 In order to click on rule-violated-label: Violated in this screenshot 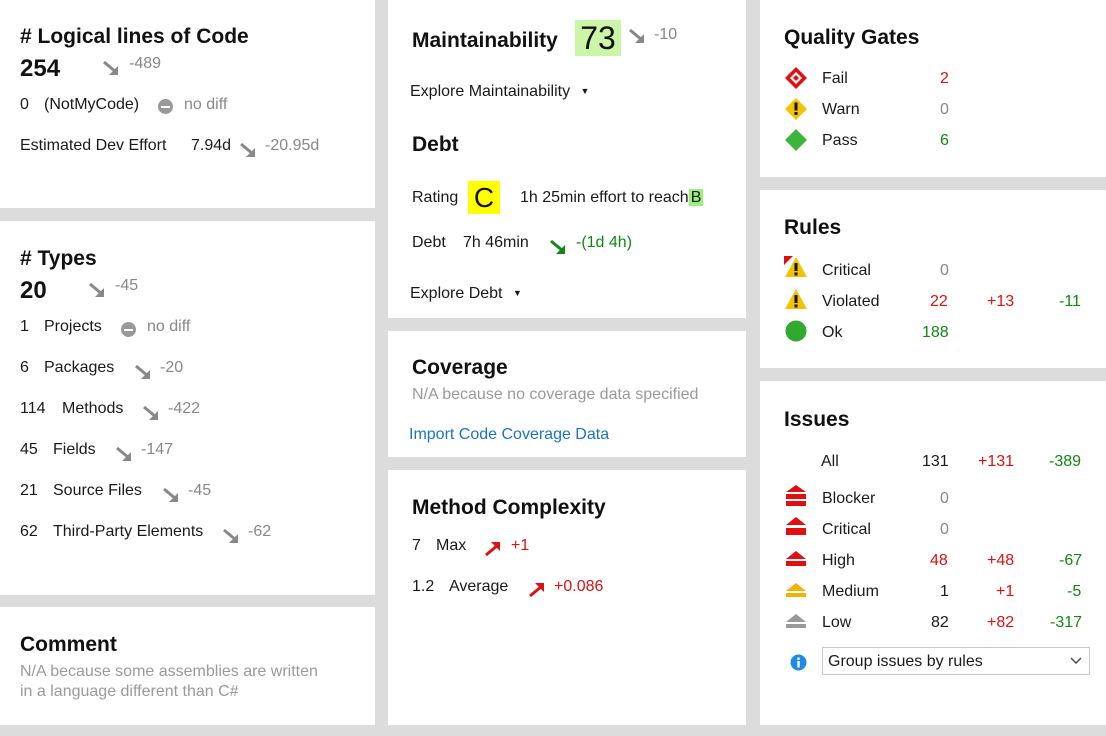, I will do `click(851, 301)`.